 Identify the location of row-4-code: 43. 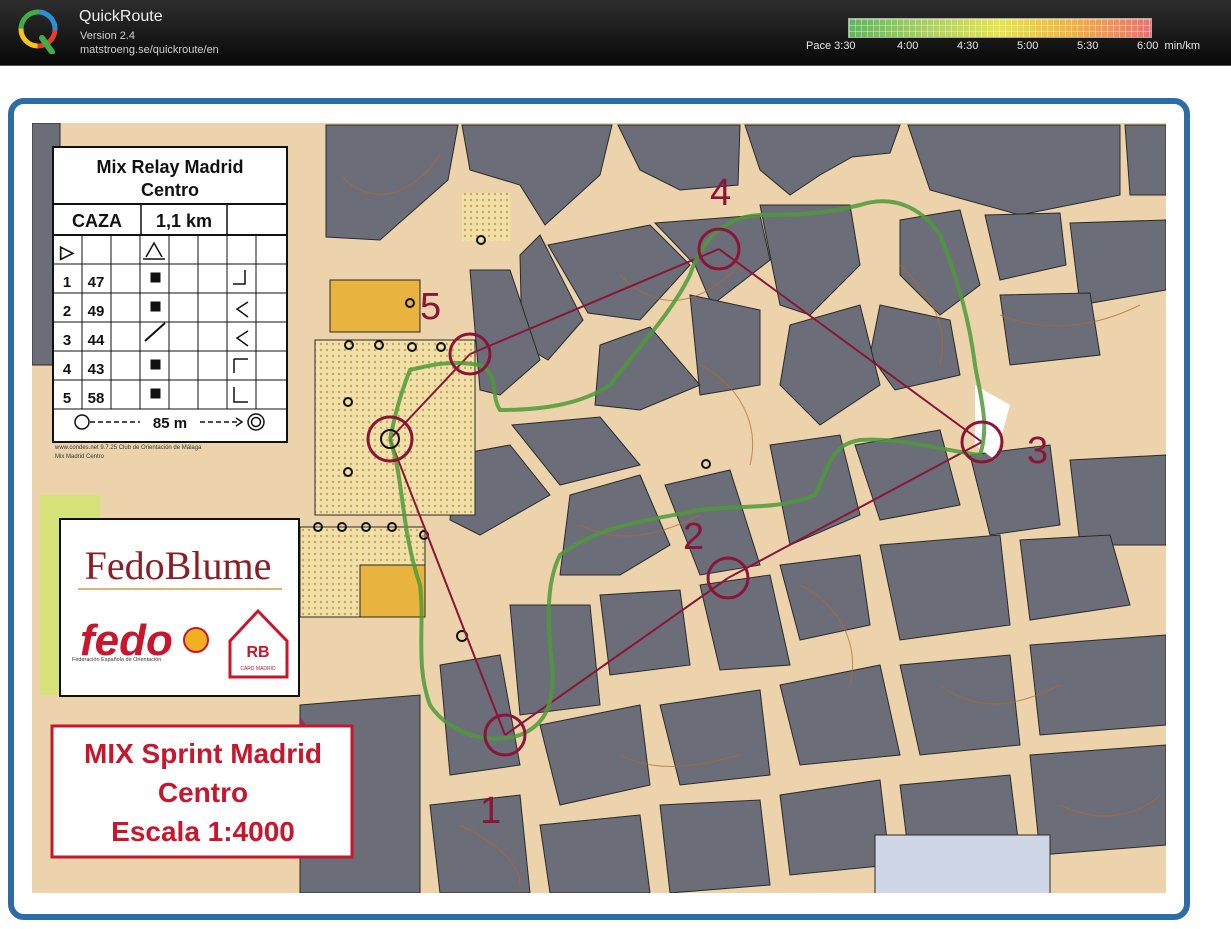
(96, 369).